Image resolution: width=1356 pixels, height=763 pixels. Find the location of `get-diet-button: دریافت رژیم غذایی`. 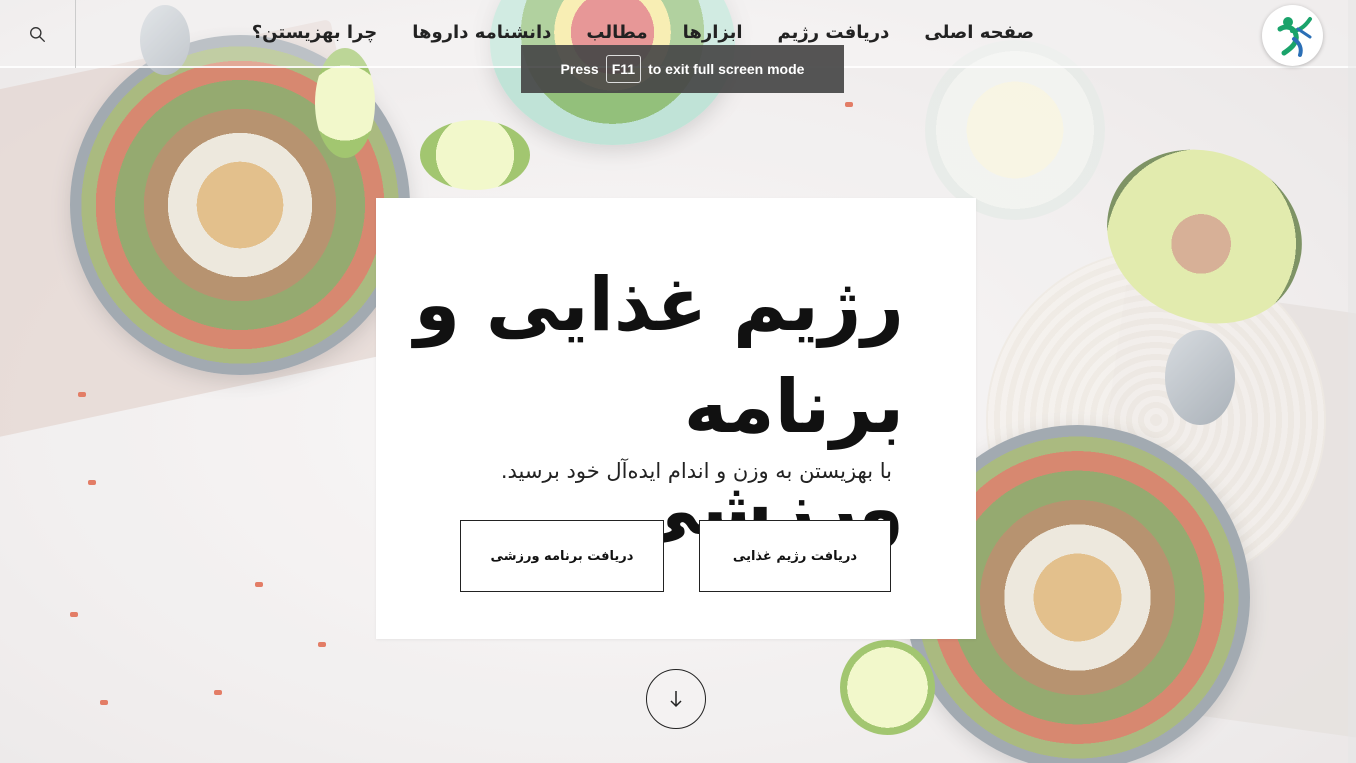

get-diet-button: دریافت رژیم غذایی is located at coordinates (795, 556).